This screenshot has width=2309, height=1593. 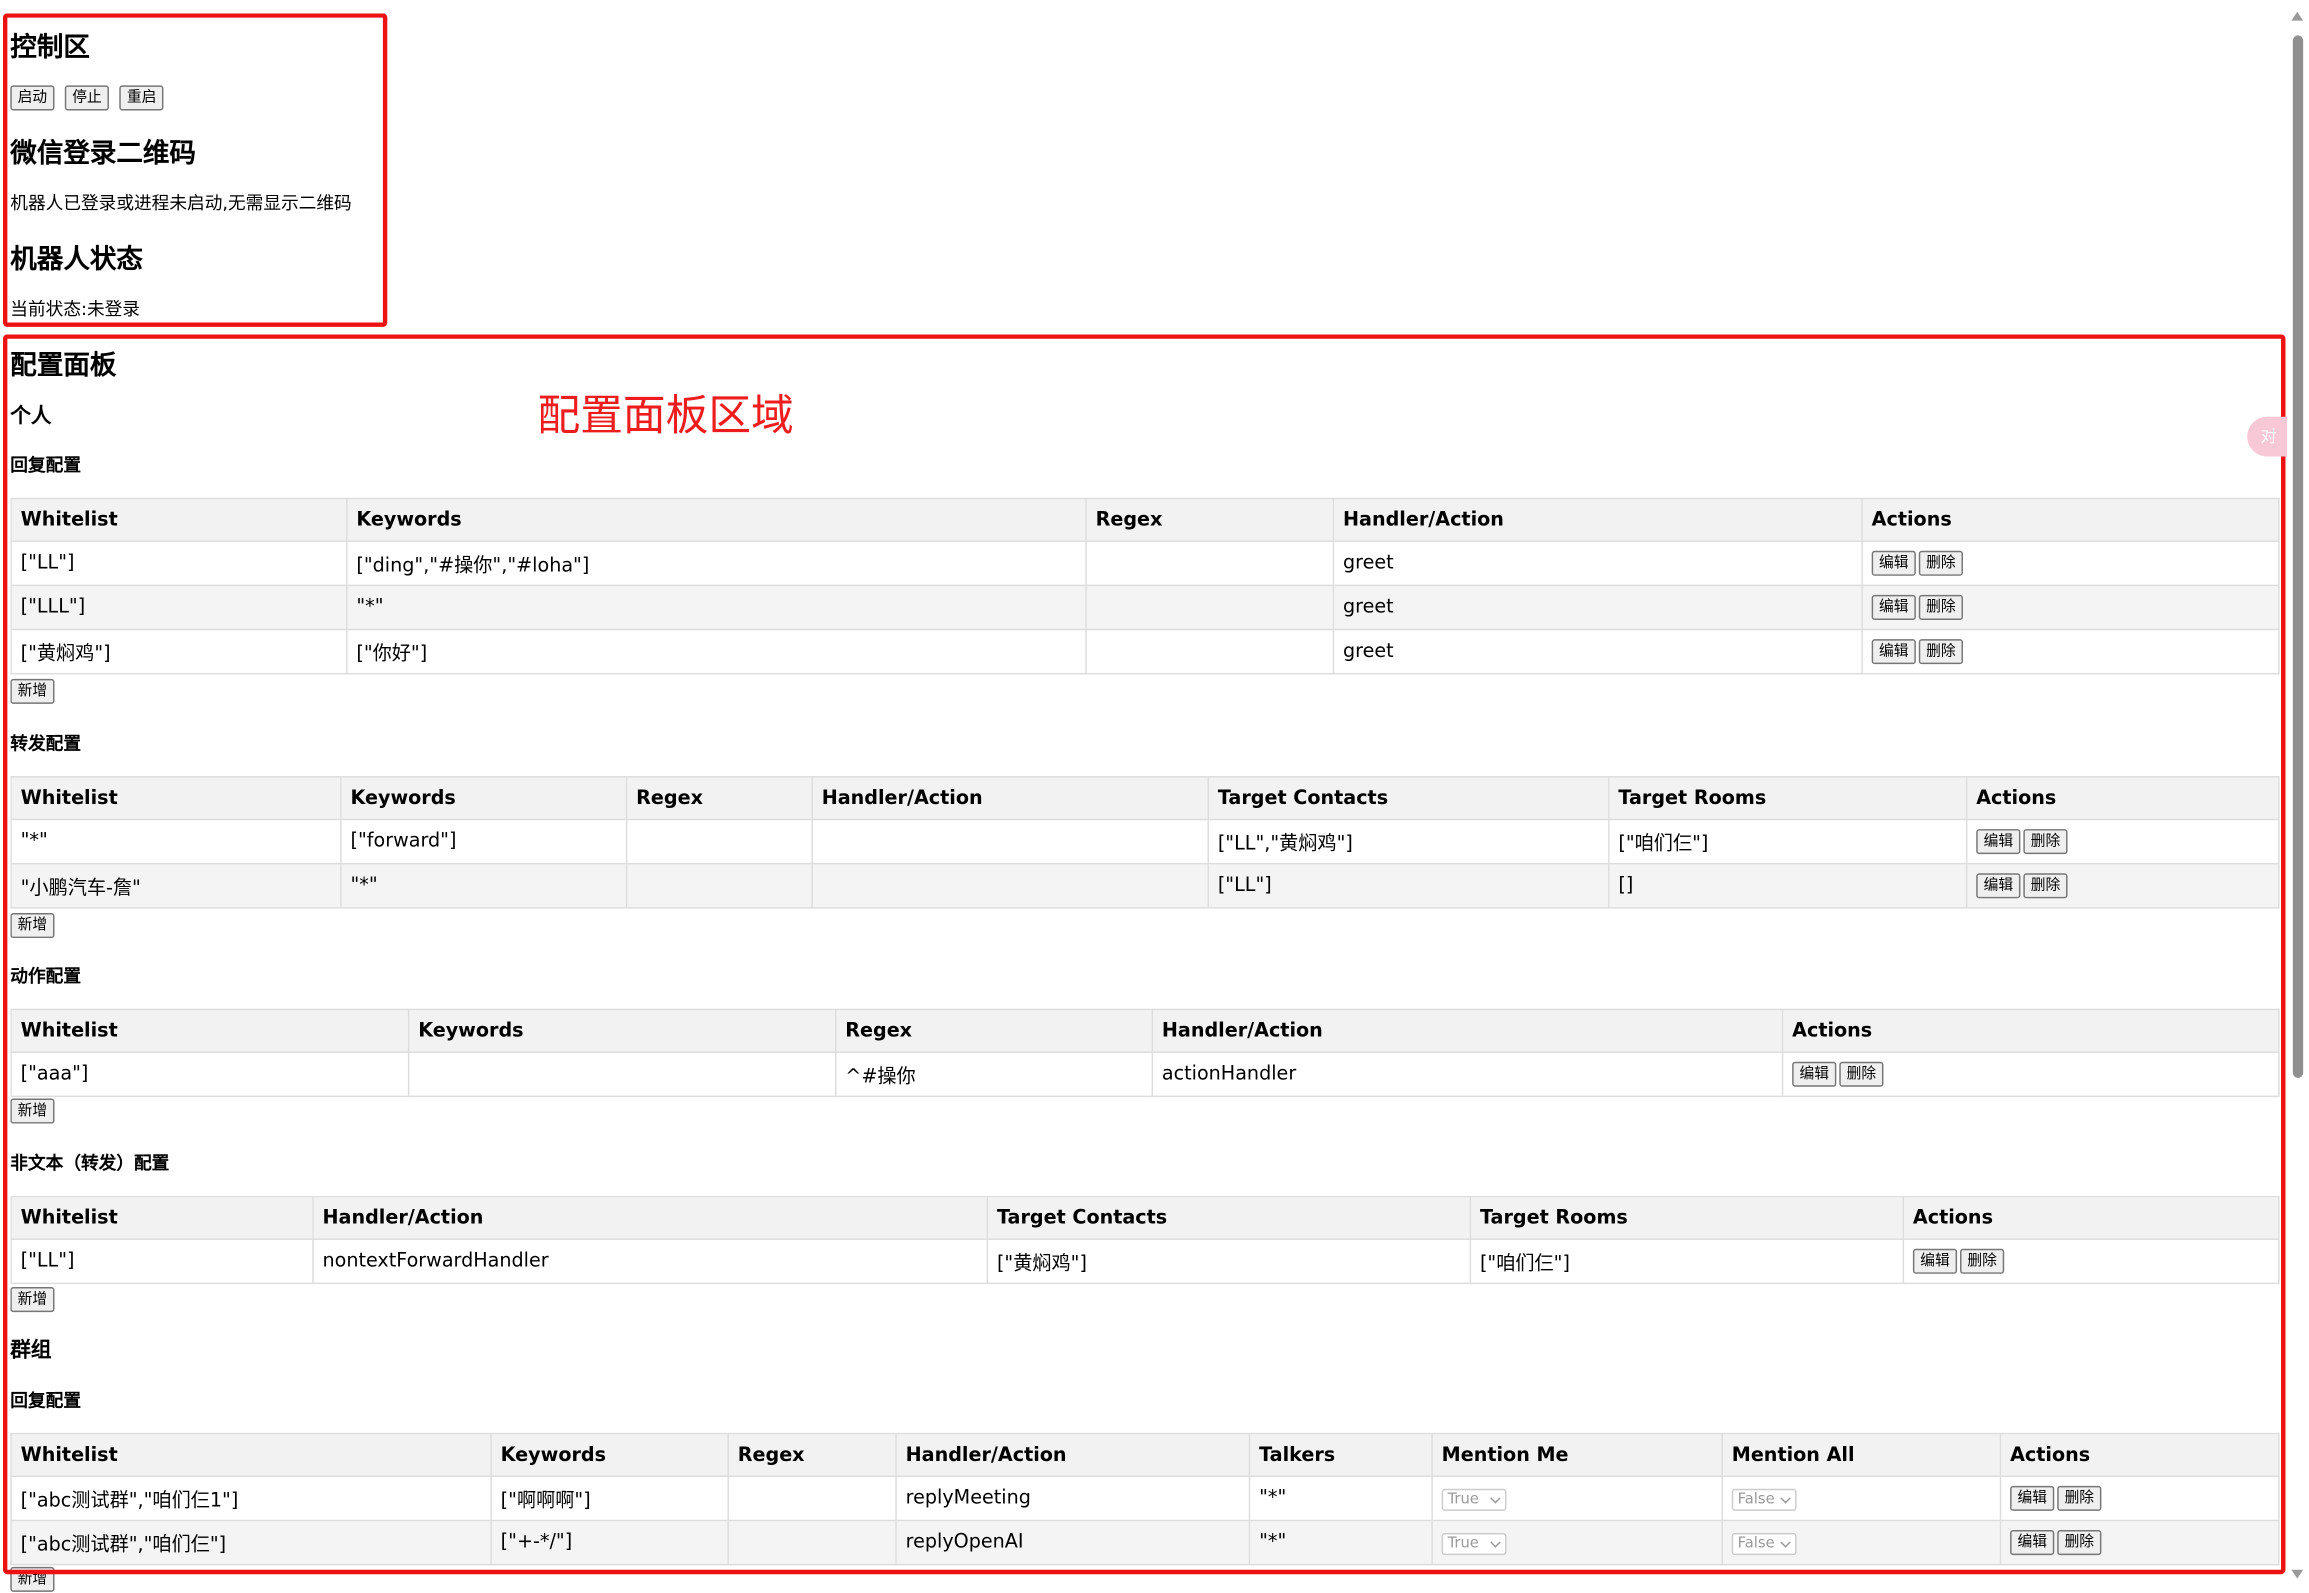 What do you see at coordinates (2297, 1574) in the screenshot?
I see `scroll-down-arrow-icon` at bounding box center [2297, 1574].